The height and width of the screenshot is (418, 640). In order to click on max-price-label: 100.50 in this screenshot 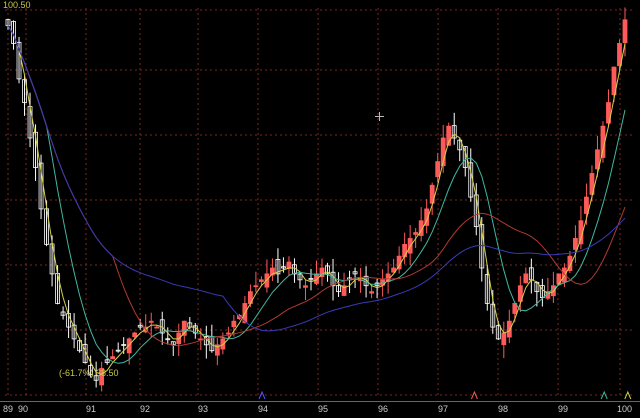, I will do `click(17, 5)`.